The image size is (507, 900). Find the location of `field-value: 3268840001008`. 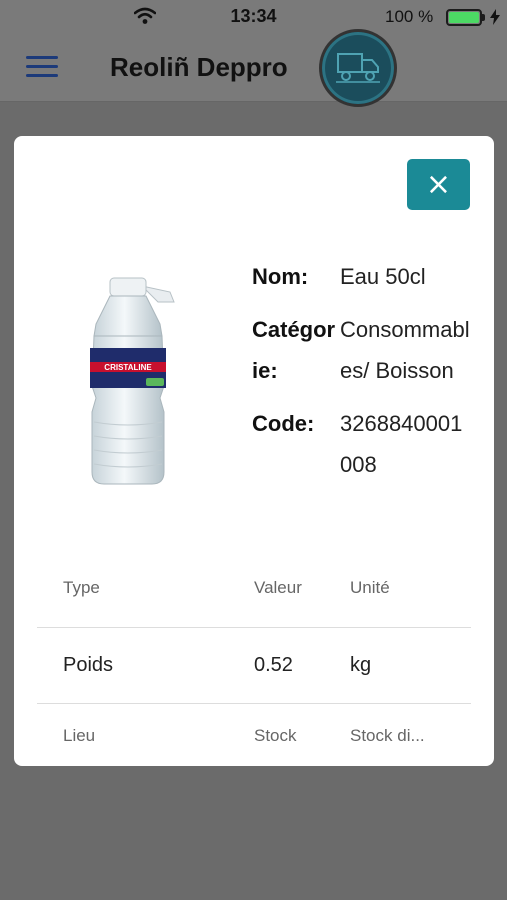

field-value: 3268840001008 is located at coordinates (401, 444).